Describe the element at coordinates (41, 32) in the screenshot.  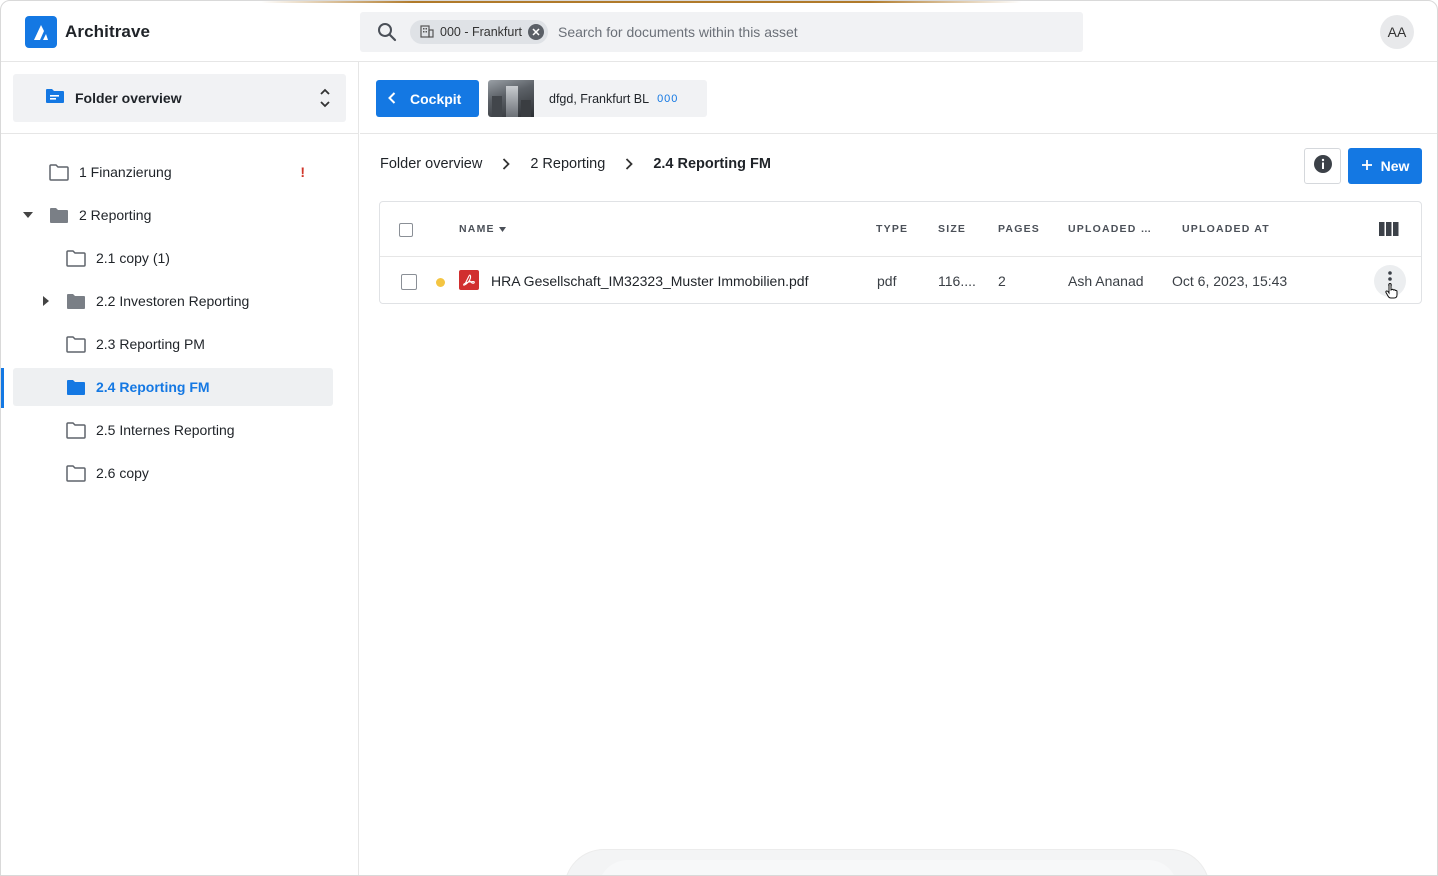
I see `architrave-logo-icon` at that location.